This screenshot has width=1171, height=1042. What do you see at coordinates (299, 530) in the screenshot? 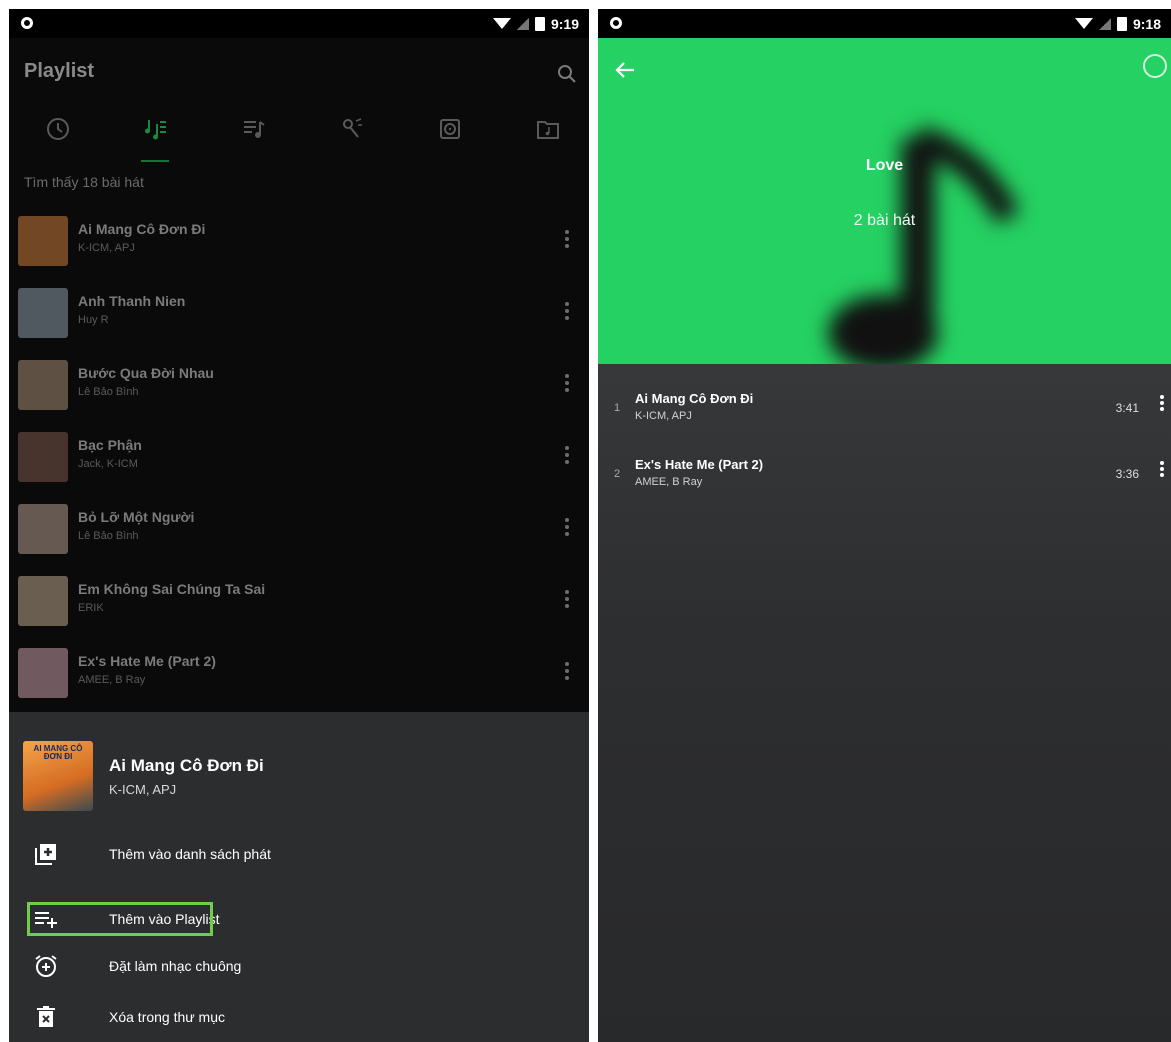
I see `song-item: Bỏ Lỡ Một Người Lê Bảo Bình` at bounding box center [299, 530].